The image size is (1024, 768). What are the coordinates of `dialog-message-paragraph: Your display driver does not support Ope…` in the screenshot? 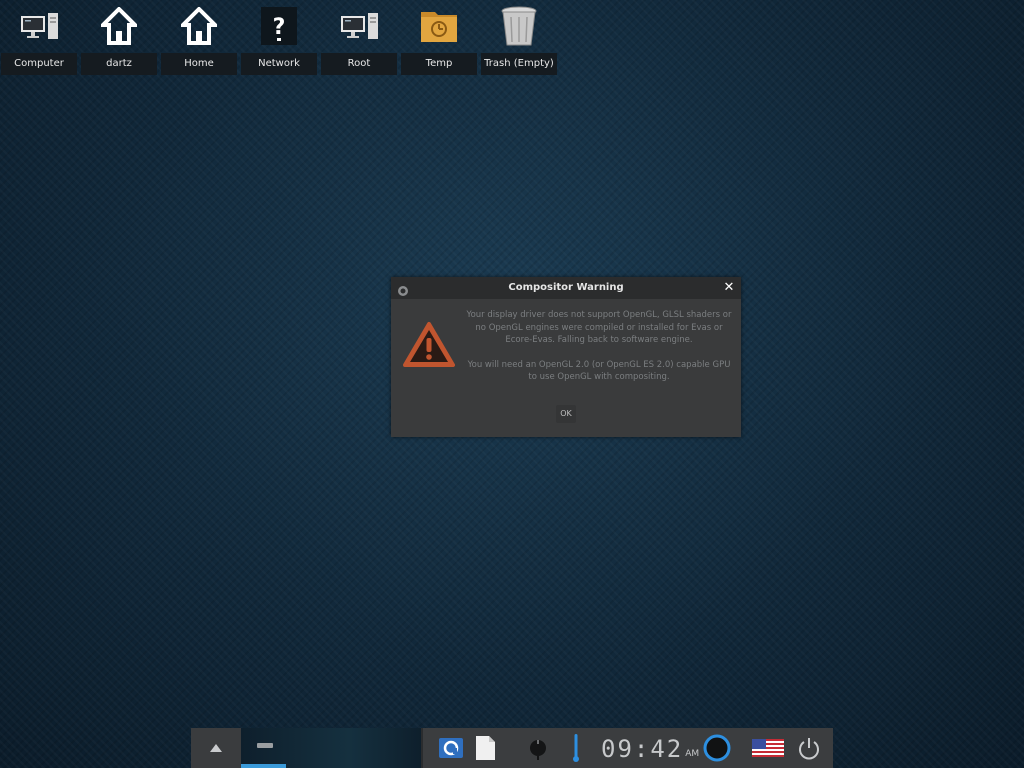 It's located at (599, 327).